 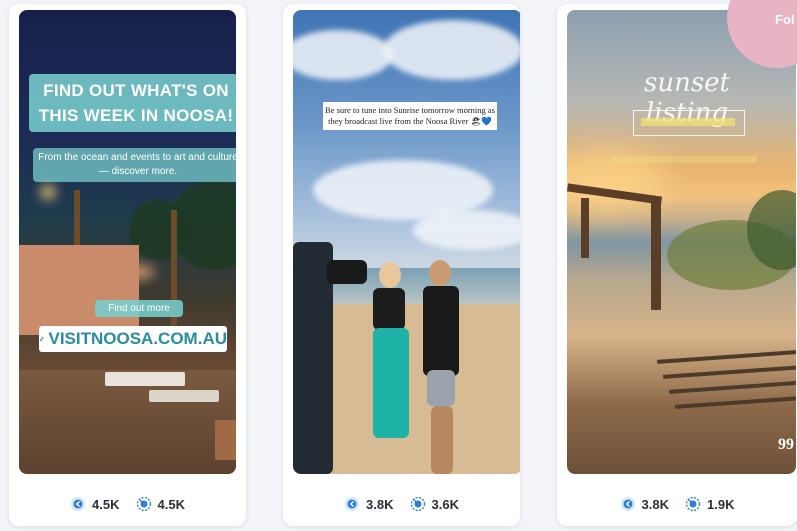 What do you see at coordinates (171, 504) in the screenshot?
I see `reach-count: 4.5K` at bounding box center [171, 504].